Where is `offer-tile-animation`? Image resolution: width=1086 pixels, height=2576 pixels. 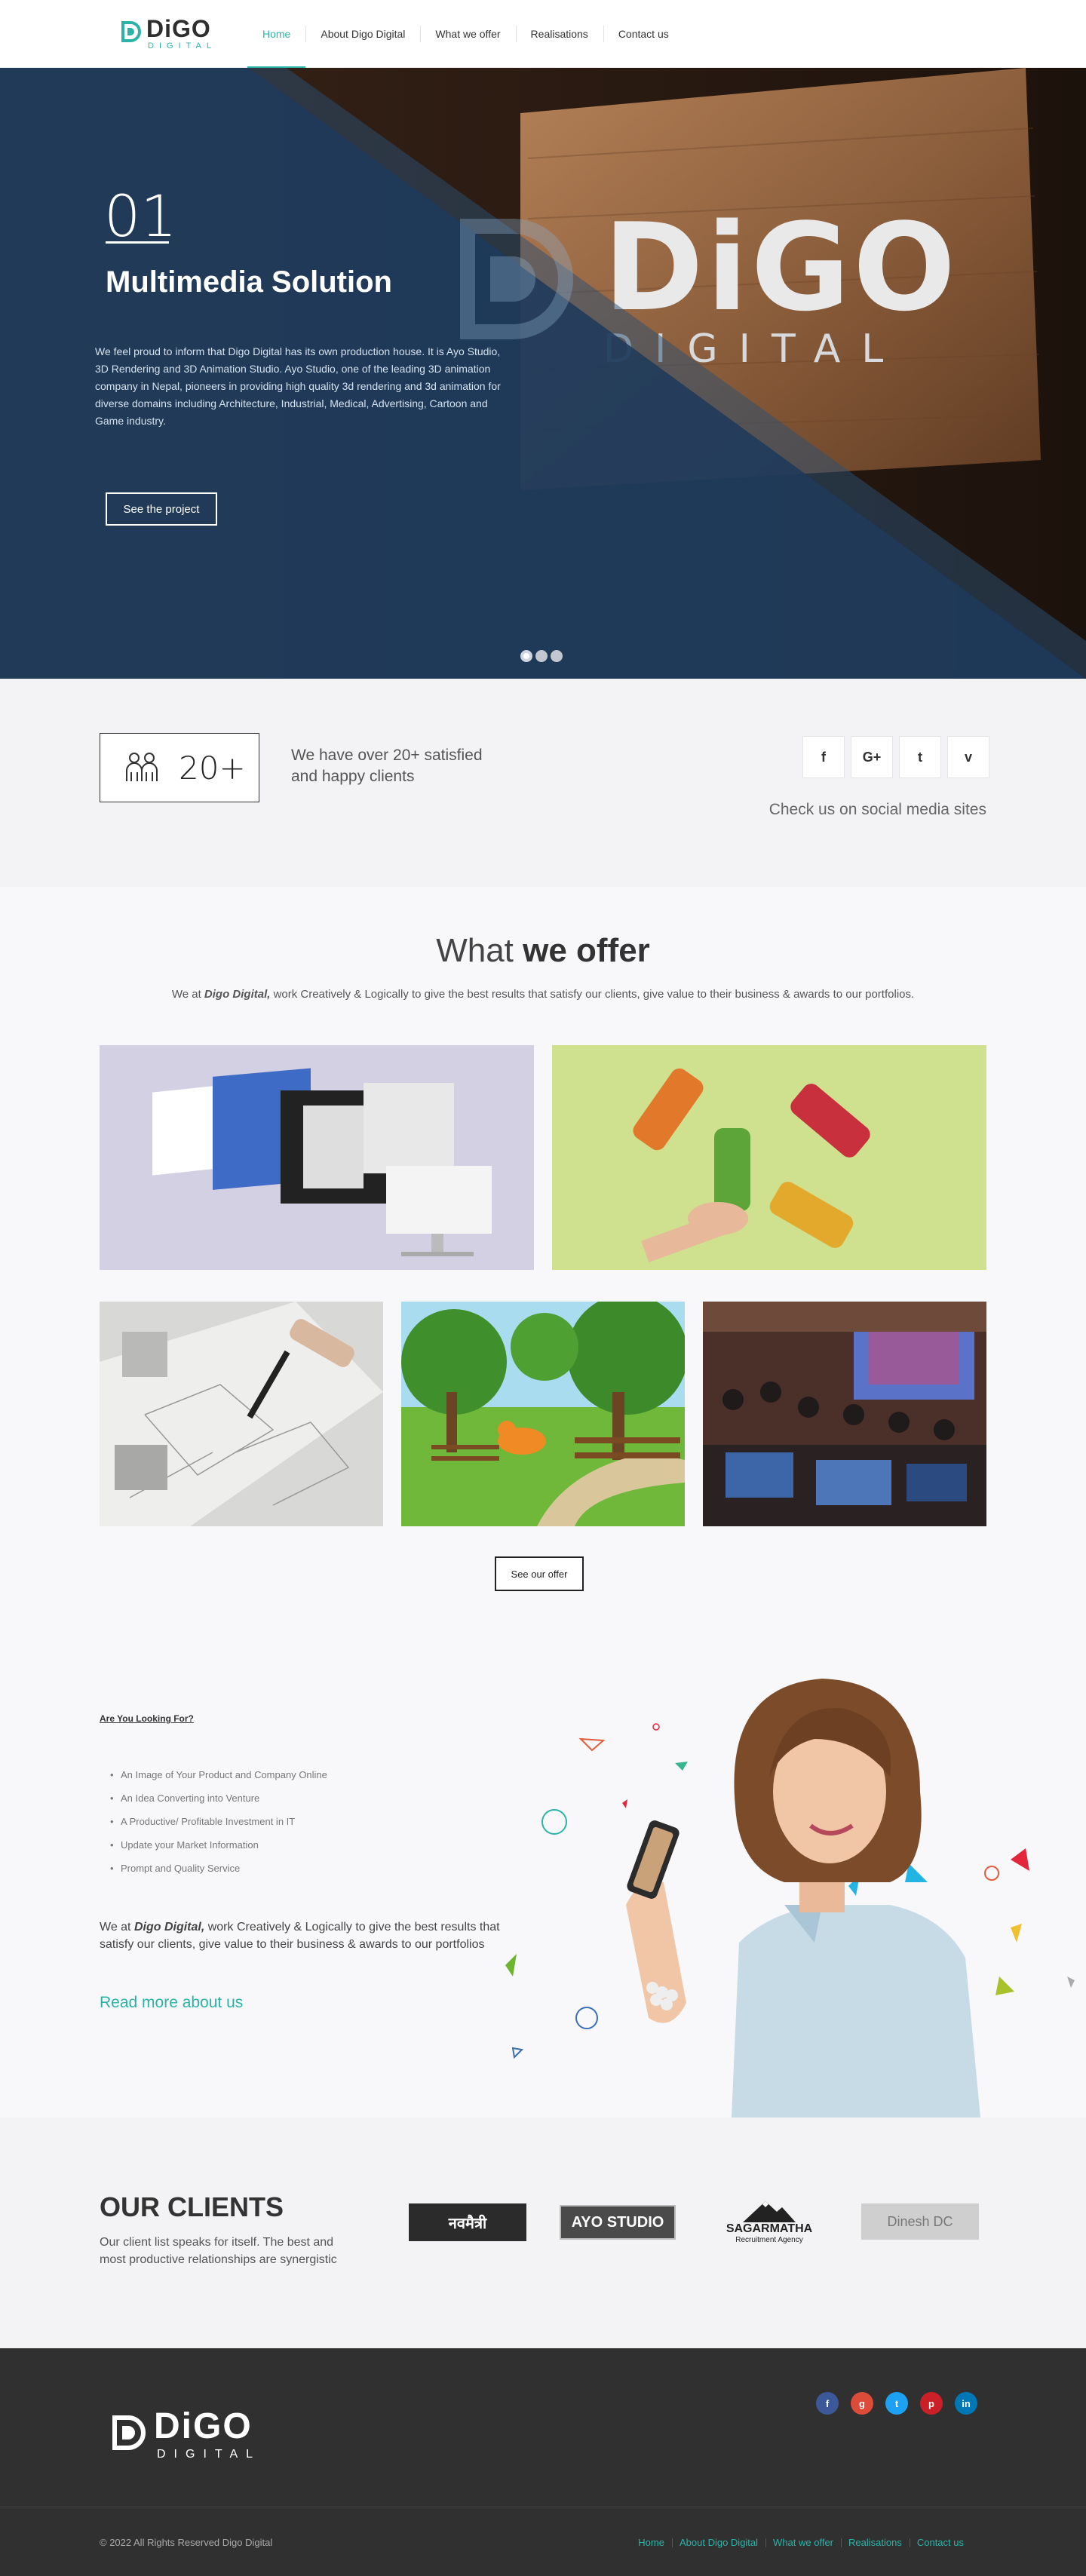 offer-tile-animation is located at coordinates (543, 1414).